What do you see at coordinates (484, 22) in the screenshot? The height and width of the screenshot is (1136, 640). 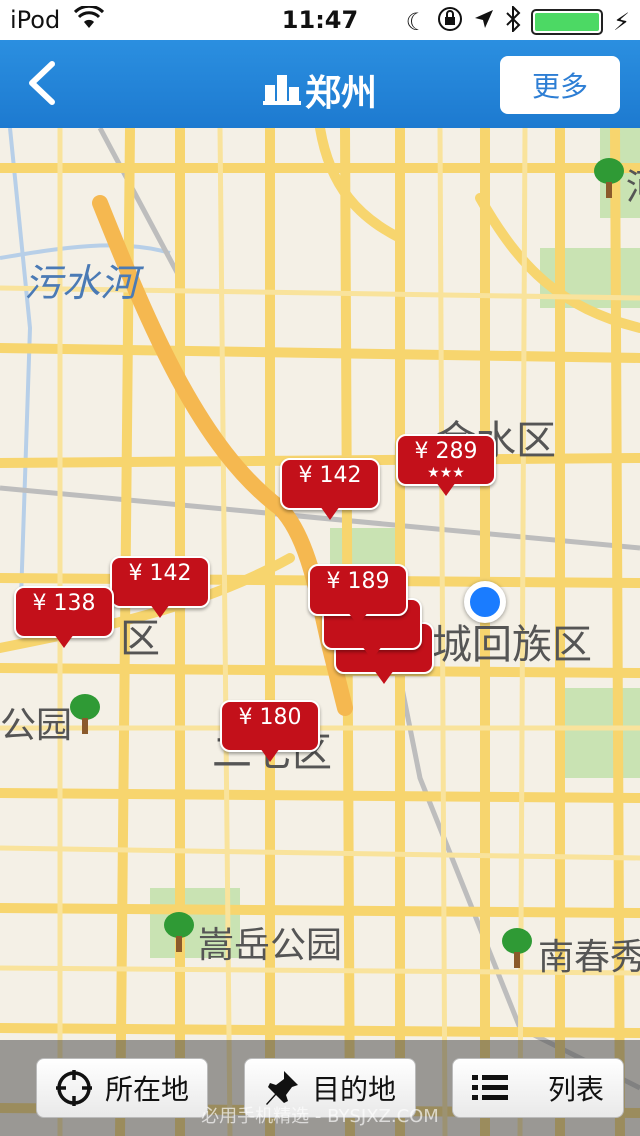 I see `location-arrow-icon` at bounding box center [484, 22].